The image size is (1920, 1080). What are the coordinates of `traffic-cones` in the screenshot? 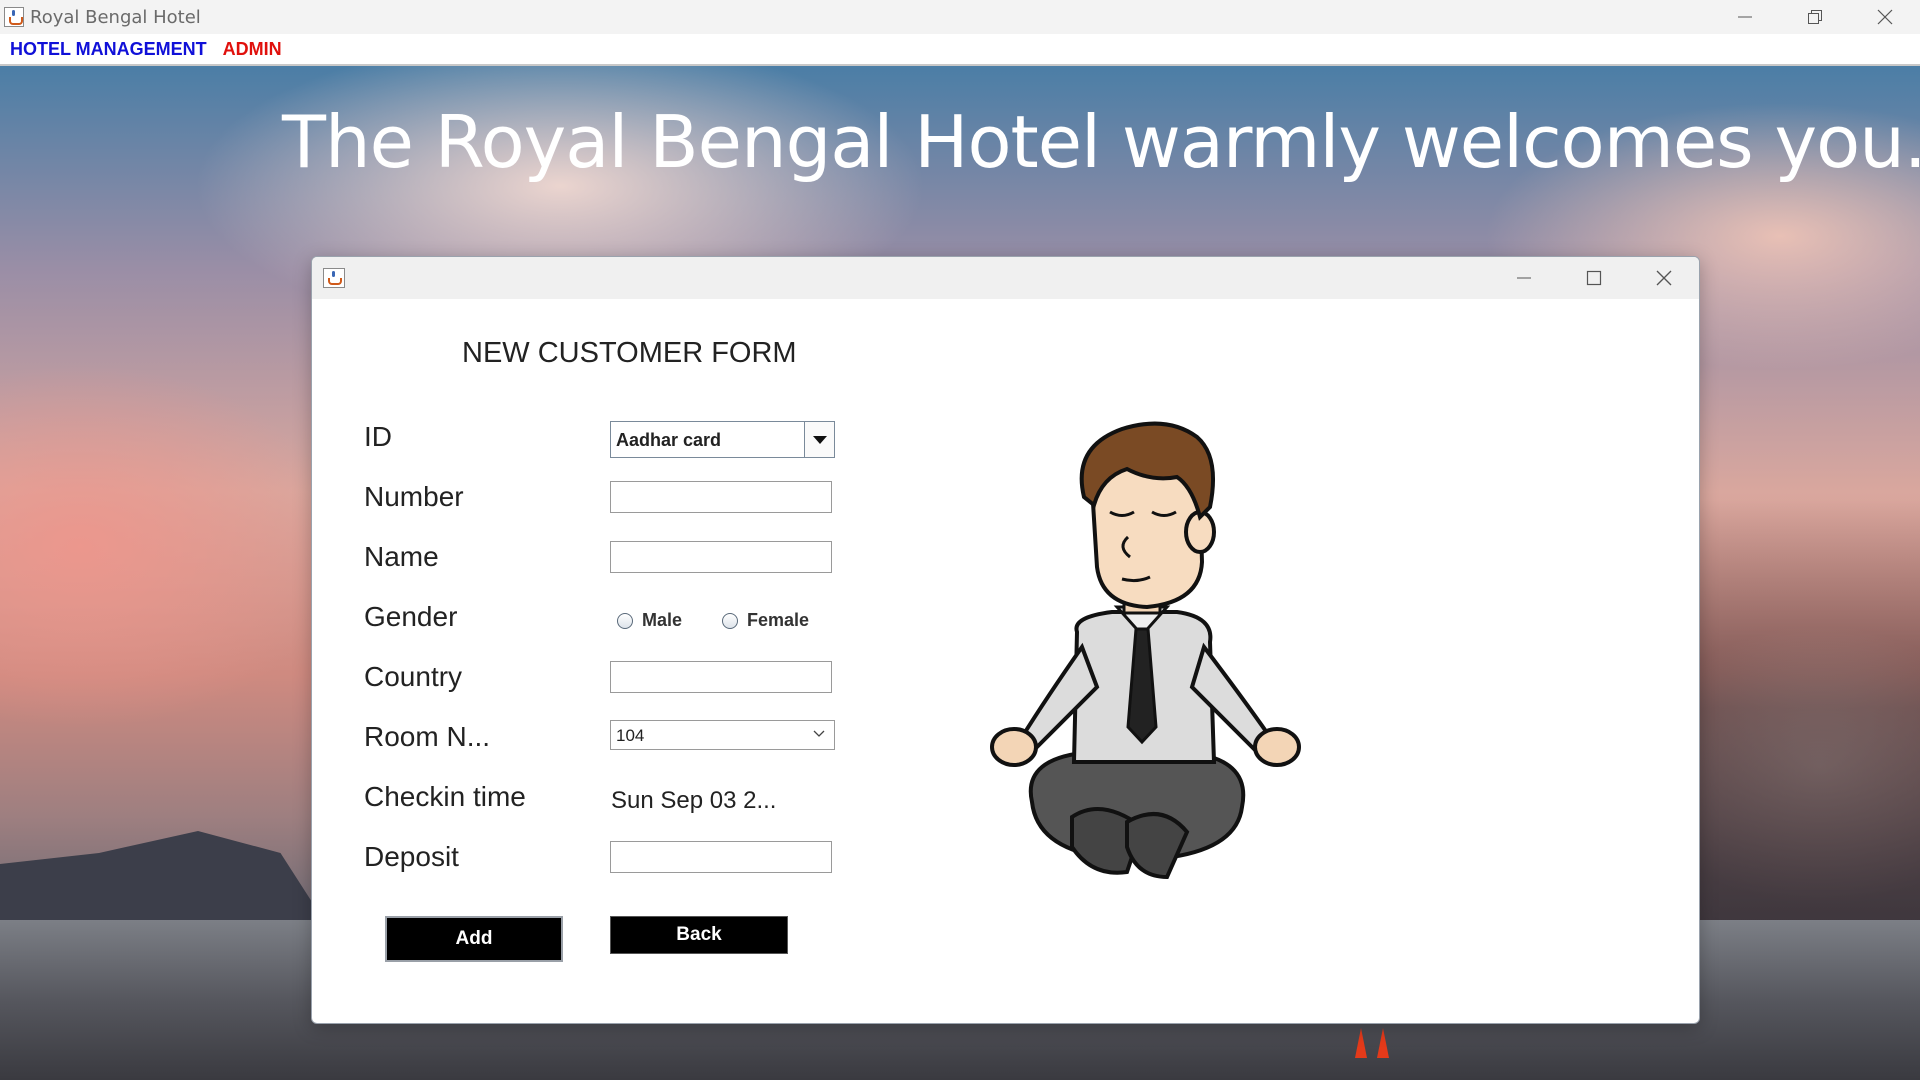 It's located at (1375, 1038).